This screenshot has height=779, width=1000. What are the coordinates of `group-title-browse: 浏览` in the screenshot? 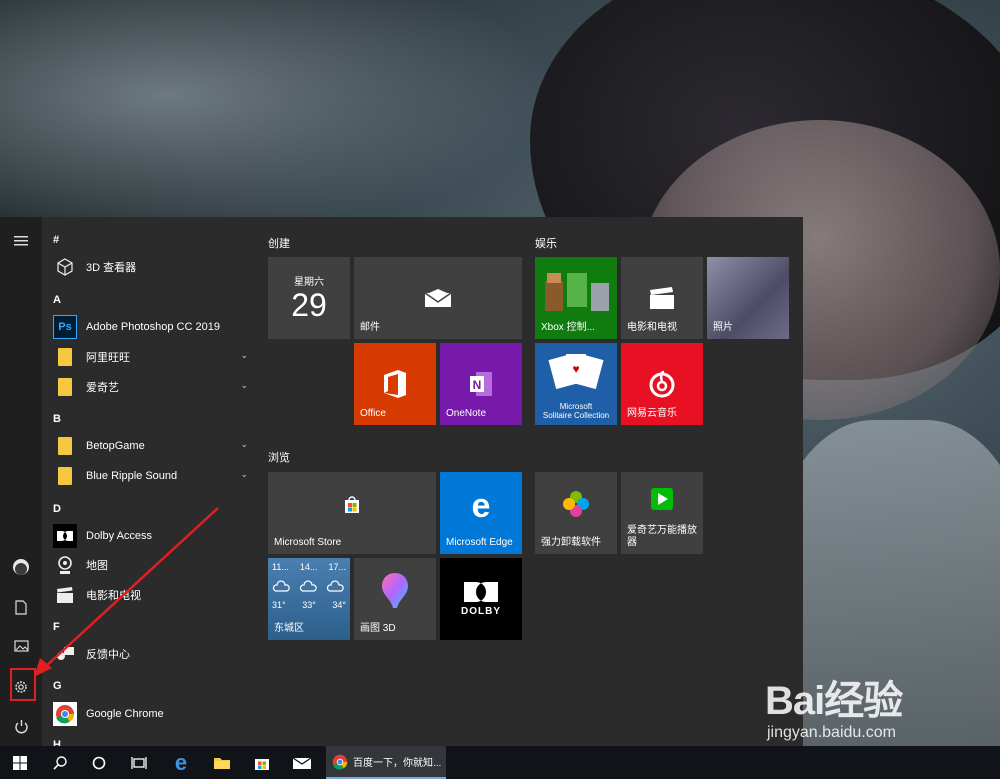 It's located at (279, 457).